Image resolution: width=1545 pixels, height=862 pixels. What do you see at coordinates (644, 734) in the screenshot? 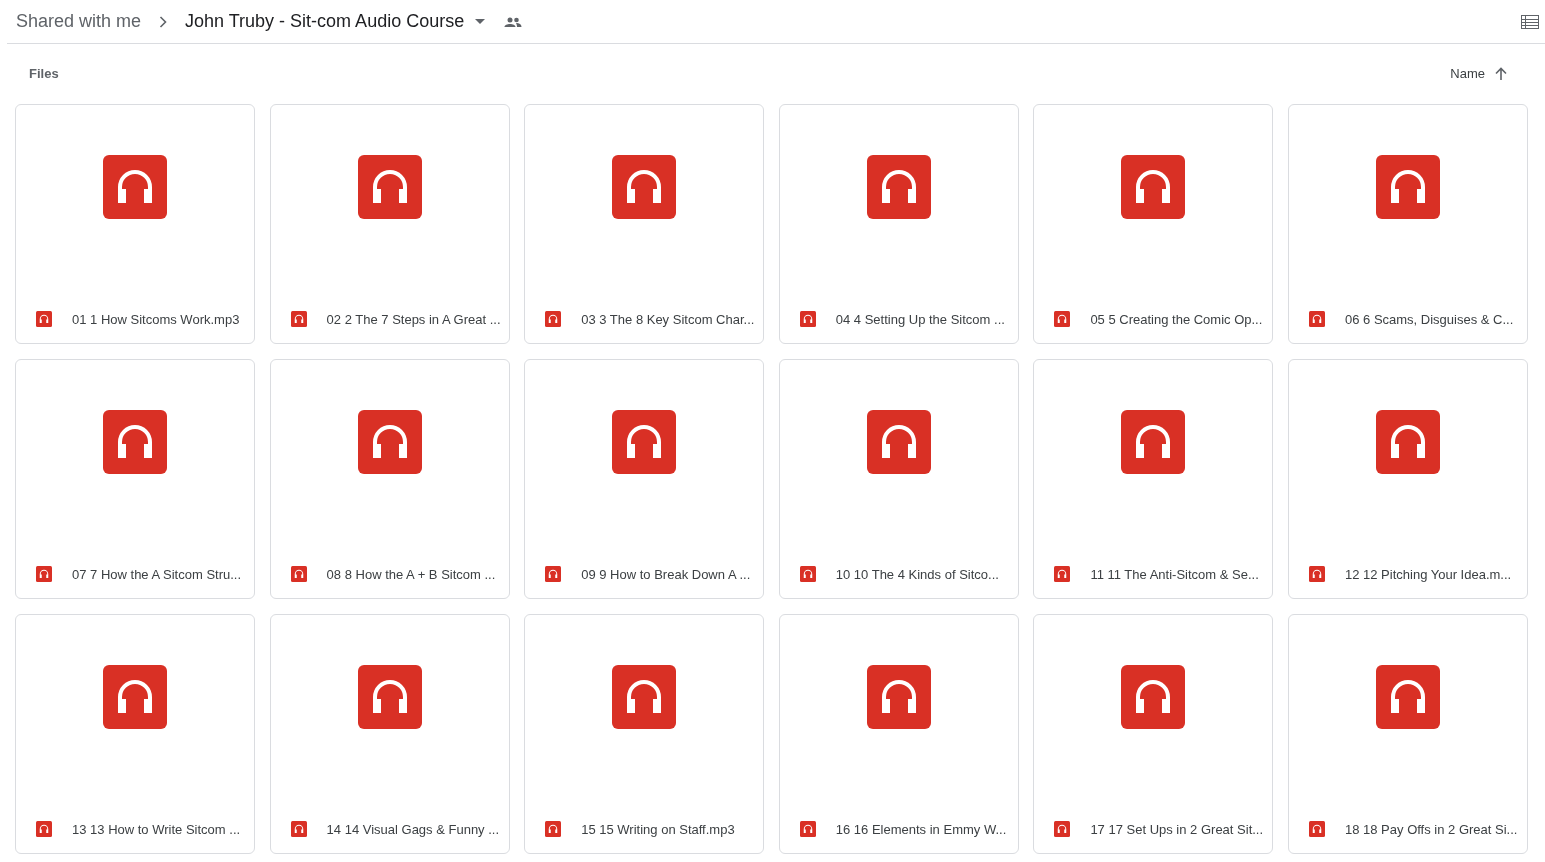
I see `file-card: 15 15 Writing on Staff.mp3` at bounding box center [644, 734].